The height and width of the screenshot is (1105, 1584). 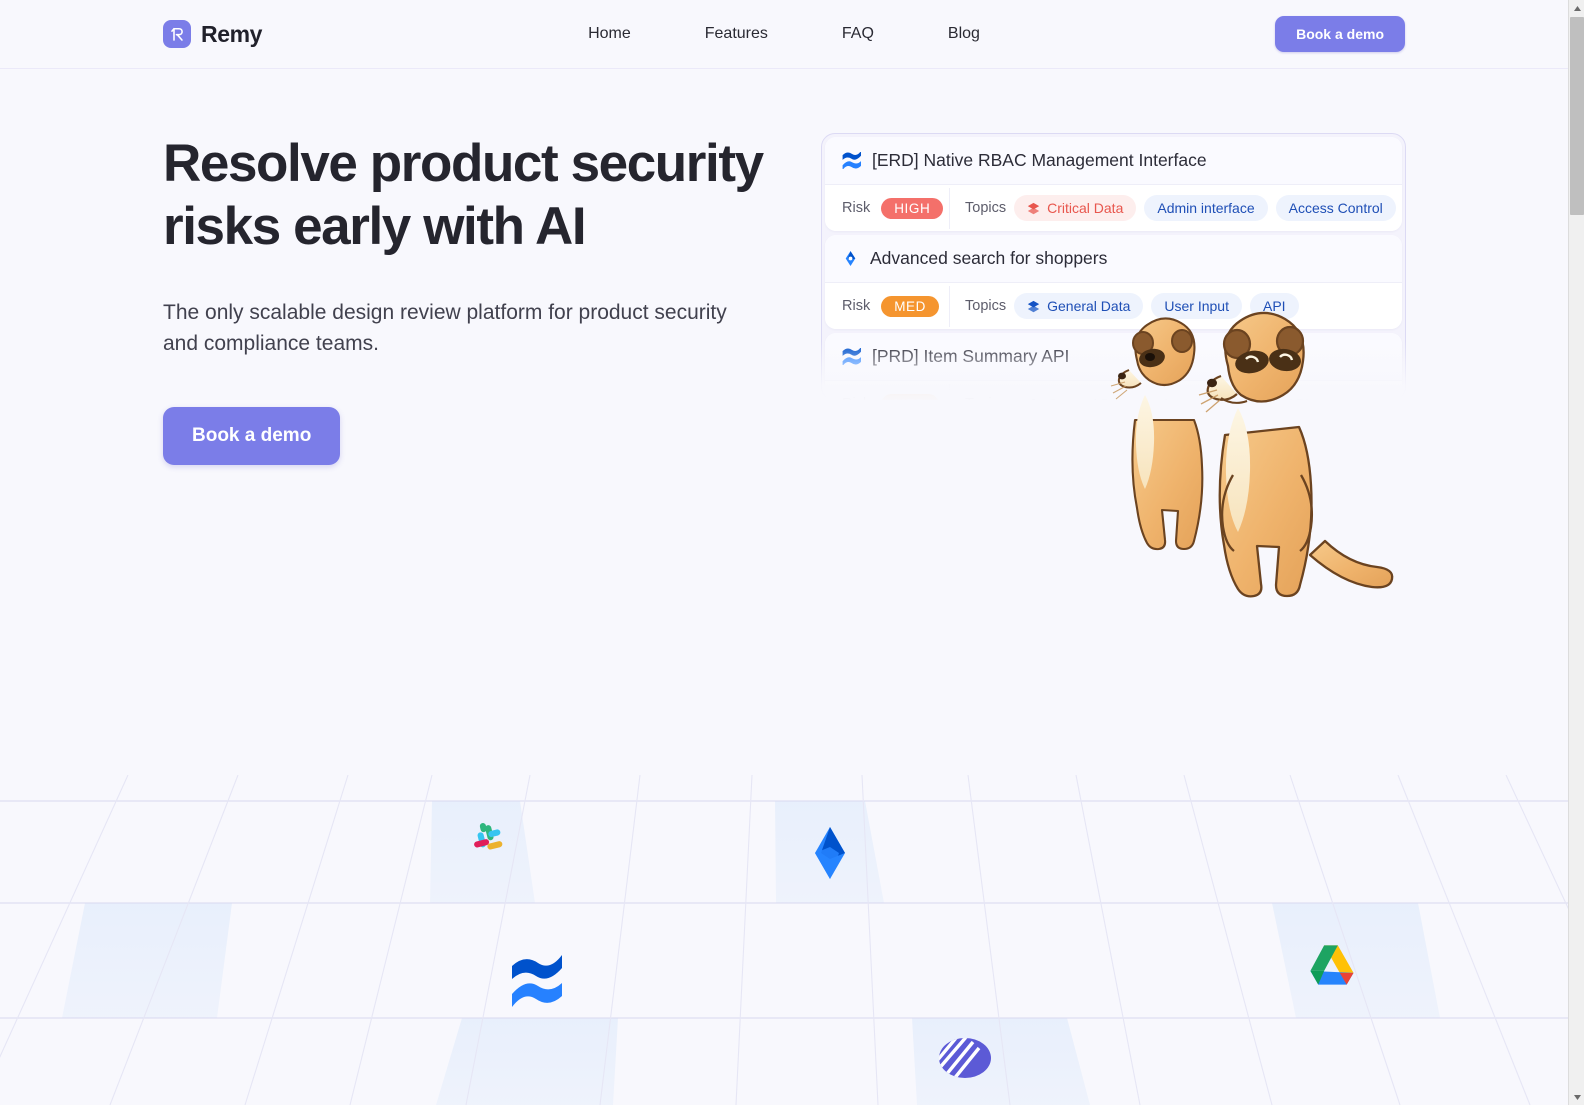 What do you see at coordinates (964, 34) in the screenshot?
I see `nav-link-blog: Blog` at bounding box center [964, 34].